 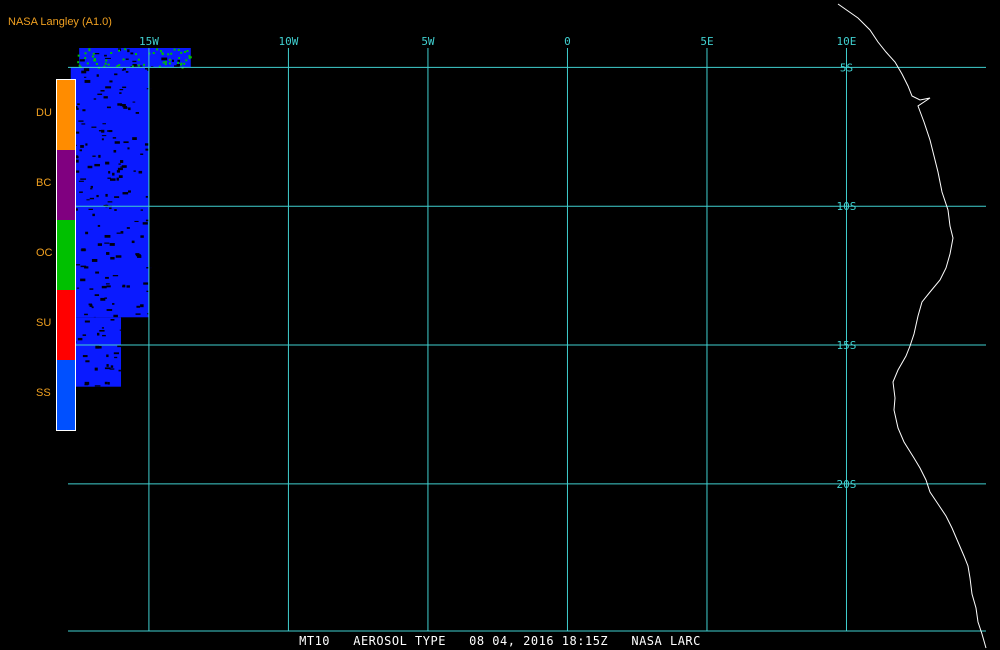 What do you see at coordinates (44, 113) in the screenshot?
I see `legend-label-du: DU` at bounding box center [44, 113].